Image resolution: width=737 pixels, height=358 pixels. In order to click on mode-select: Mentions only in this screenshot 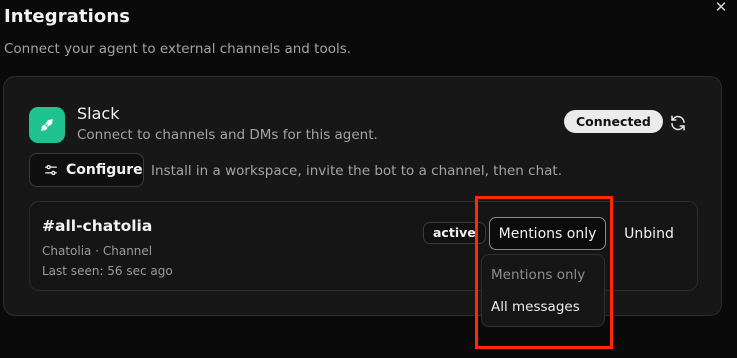, I will do `click(547, 233)`.